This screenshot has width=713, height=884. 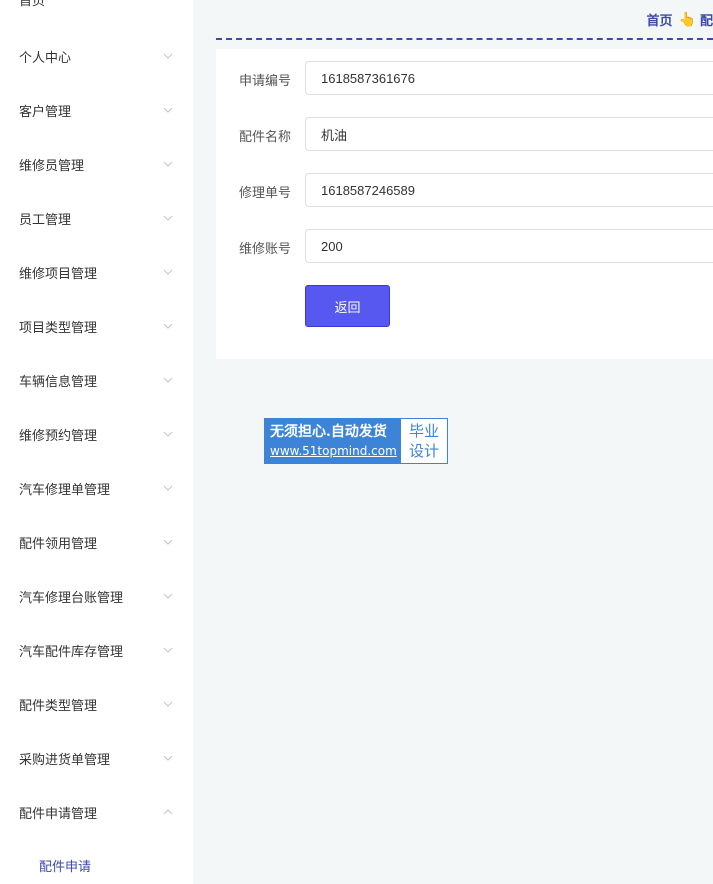 What do you see at coordinates (424, 441) in the screenshot?
I see `watermark-right: 毕业 设计` at bounding box center [424, 441].